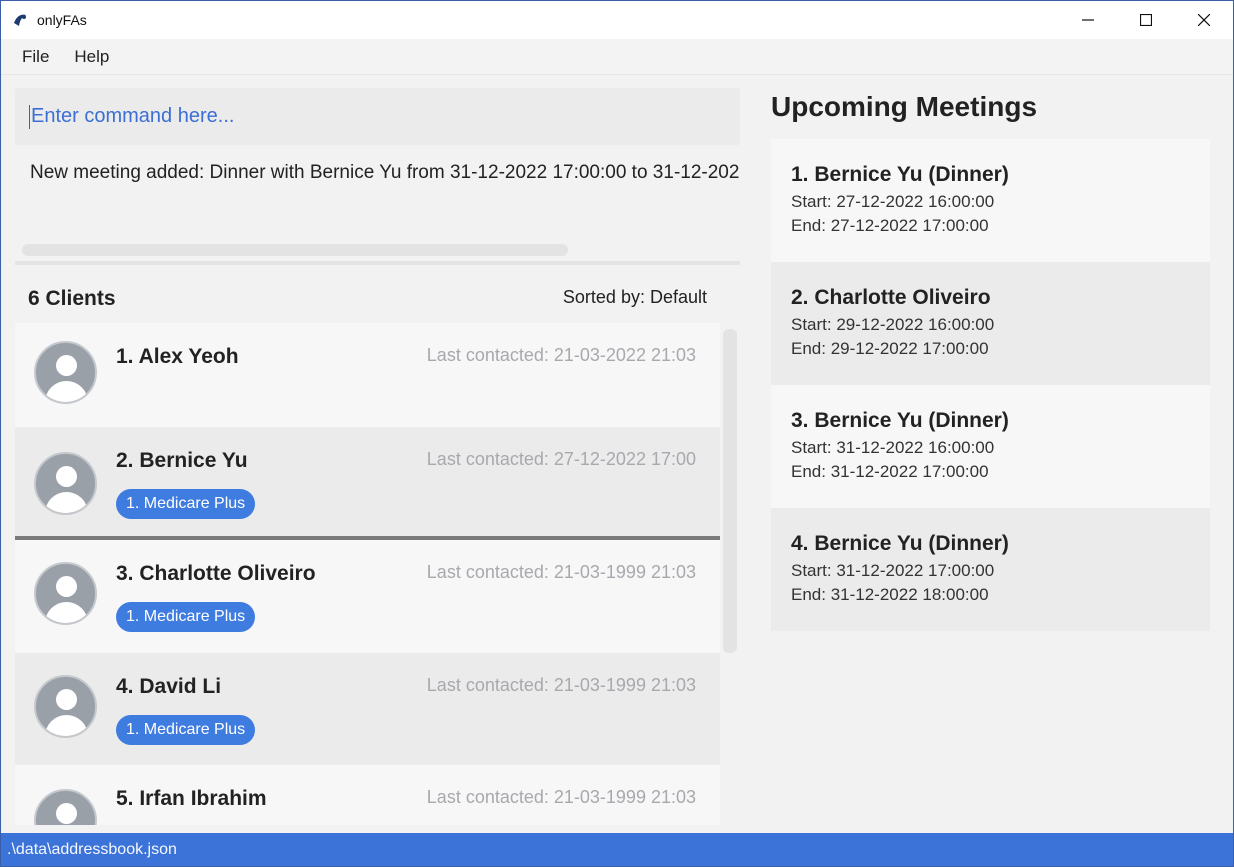  What do you see at coordinates (561, 459) in the screenshot?
I see `client-last-contacted: Last contacted: 27-12-2022 17:00` at bounding box center [561, 459].